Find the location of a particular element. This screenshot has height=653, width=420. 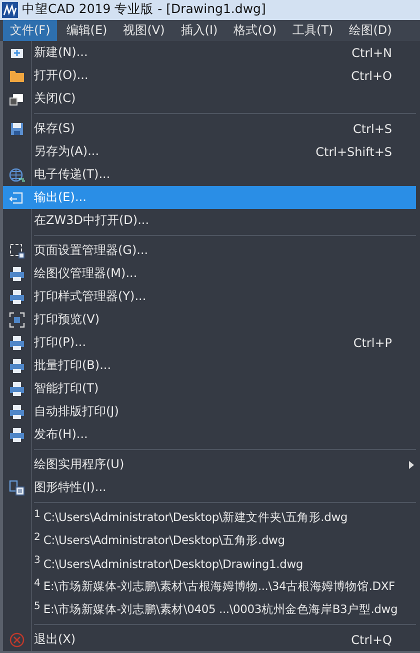

menu-item: 打开(O)... Ctrl+O is located at coordinates (209, 75).